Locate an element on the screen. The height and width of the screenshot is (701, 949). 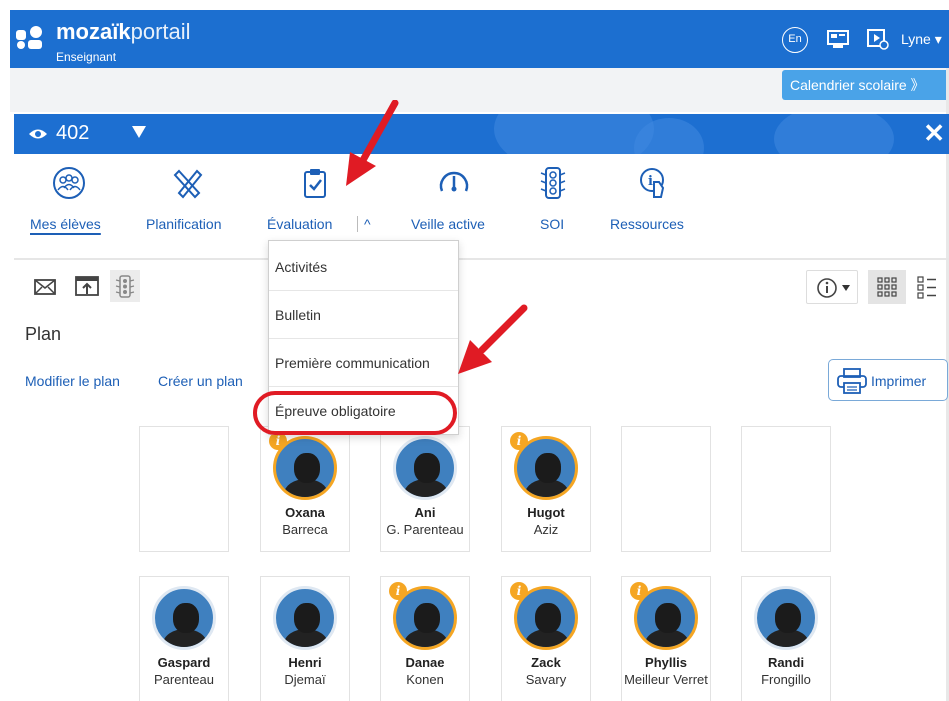
role-label: Enseignant is located at coordinates (86, 57).